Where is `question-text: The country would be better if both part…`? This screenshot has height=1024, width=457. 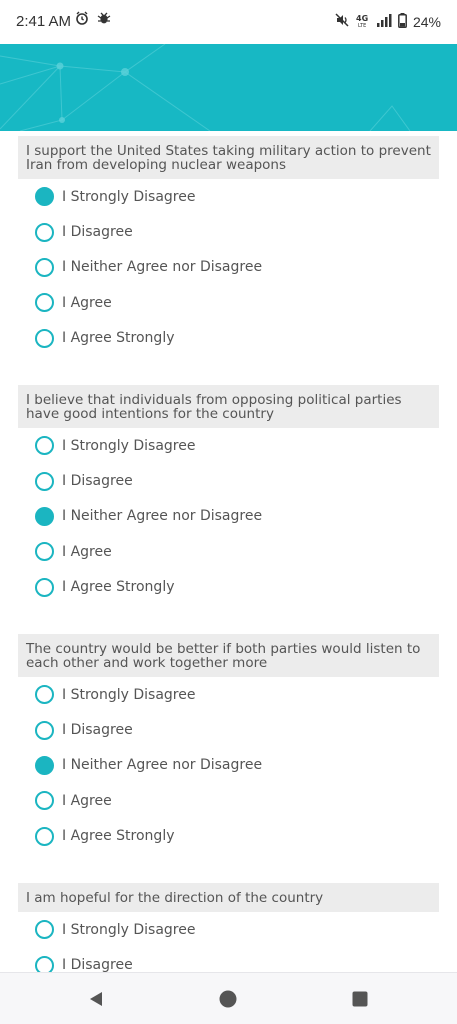
question-text: The country would be better if both part… is located at coordinates (228, 655).